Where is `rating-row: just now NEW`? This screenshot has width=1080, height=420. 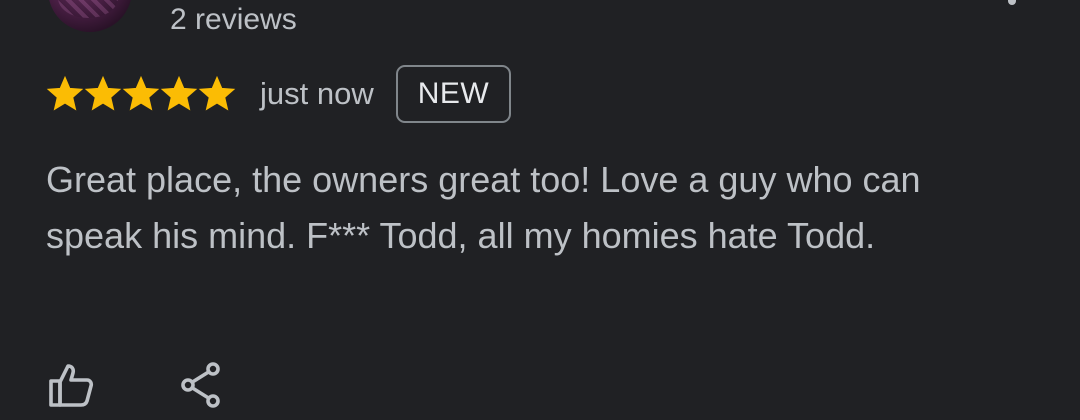
rating-row: just now NEW is located at coordinates (279, 94).